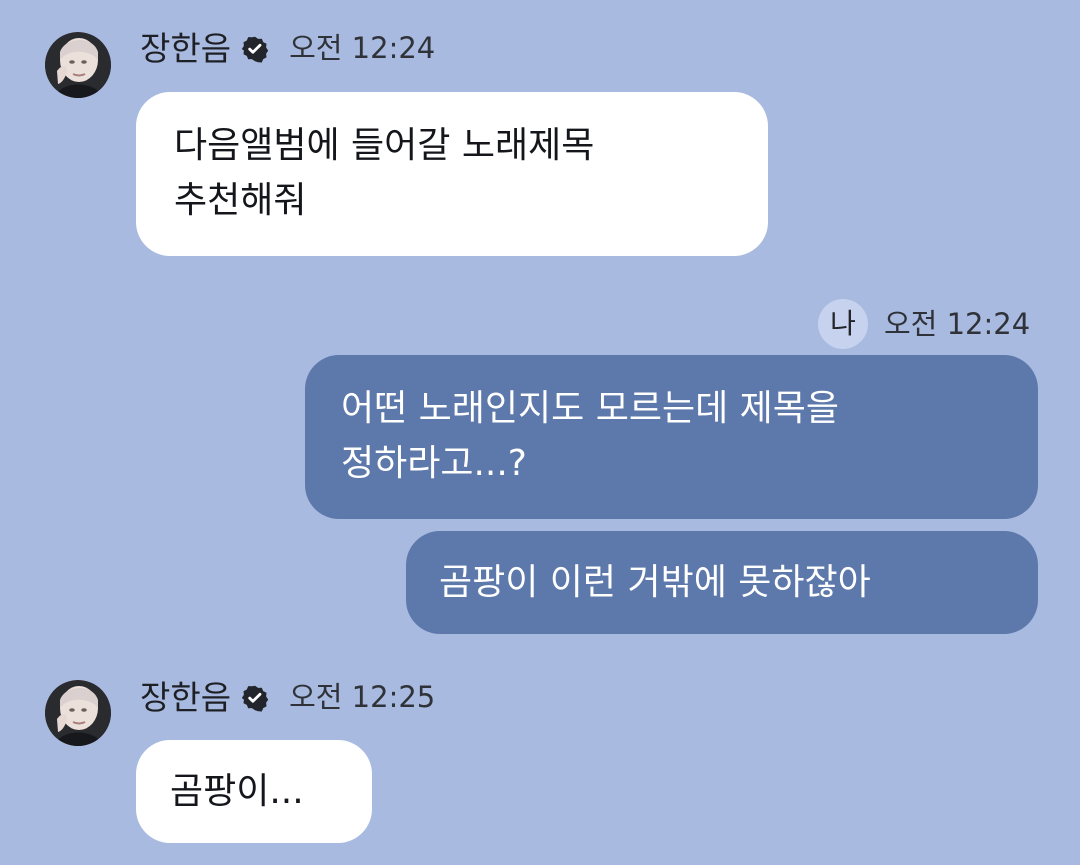 The width and height of the screenshot is (1080, 865). I want to click on outgoing-message-bubble: 어떤 노래인지도 모르는데 제목을 정하라고...?, so click(671, 437).